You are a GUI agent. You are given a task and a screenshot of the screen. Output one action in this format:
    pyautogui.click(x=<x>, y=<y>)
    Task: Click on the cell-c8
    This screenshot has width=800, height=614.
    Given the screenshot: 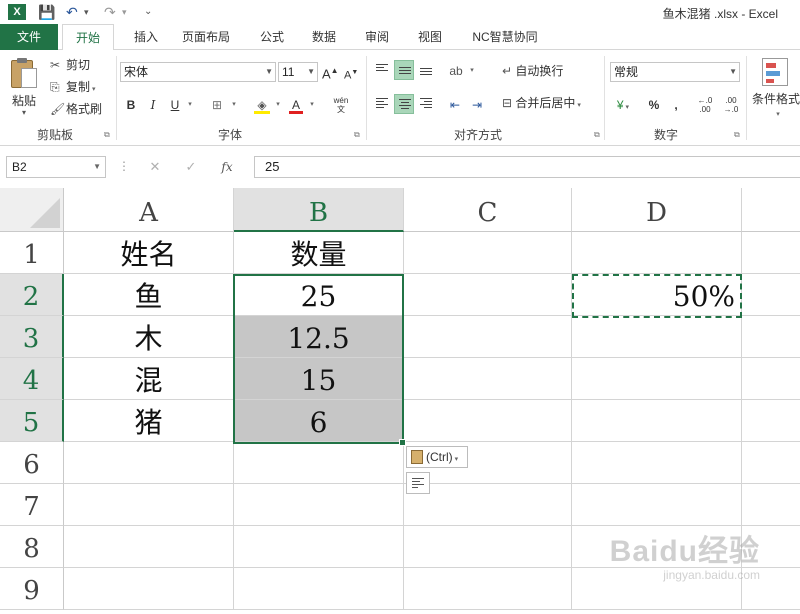 What is the action you would take?
    pyautogui.click(x=488, y=547)
    